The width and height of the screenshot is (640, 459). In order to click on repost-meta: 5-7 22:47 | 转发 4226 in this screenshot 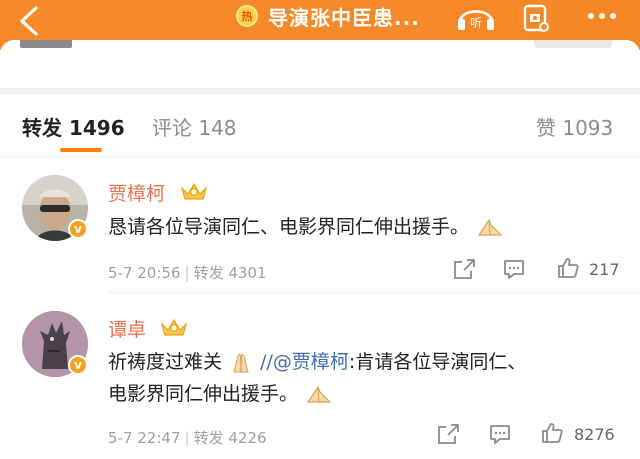, I will do `click(187, 438)`.